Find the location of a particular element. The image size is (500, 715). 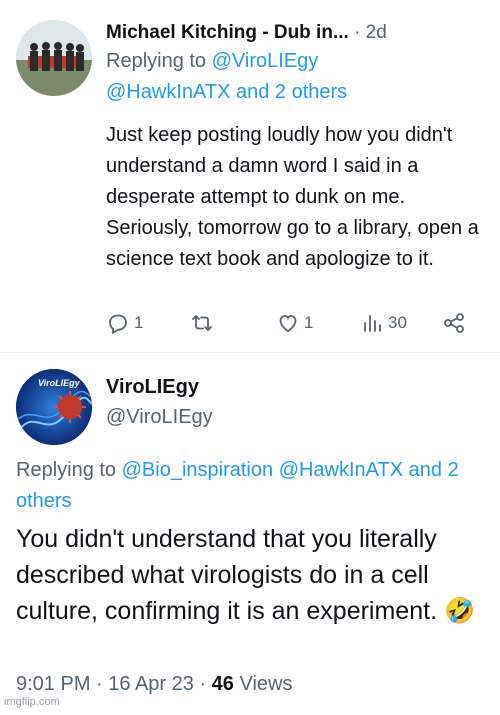

view-count: 30 is located at coordinates (397, 322).